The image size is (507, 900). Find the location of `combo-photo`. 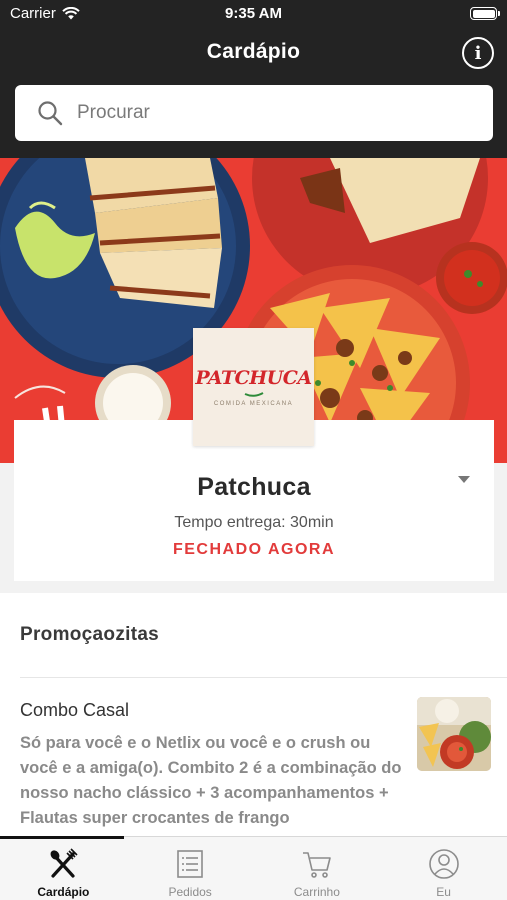

combo-photo is located at coordinates (454, 734).